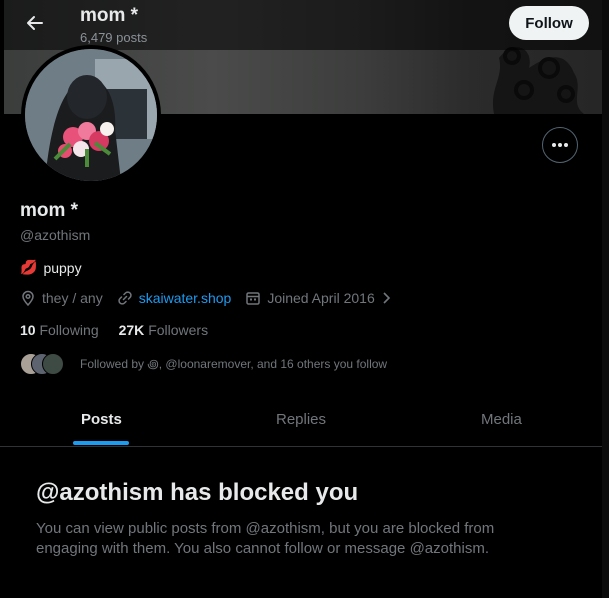  What do you see at coordinates (114, 330) in the screenshot?
I see `follow-counts: 10 Following 27K Followers` at bounding box center [114, 330].